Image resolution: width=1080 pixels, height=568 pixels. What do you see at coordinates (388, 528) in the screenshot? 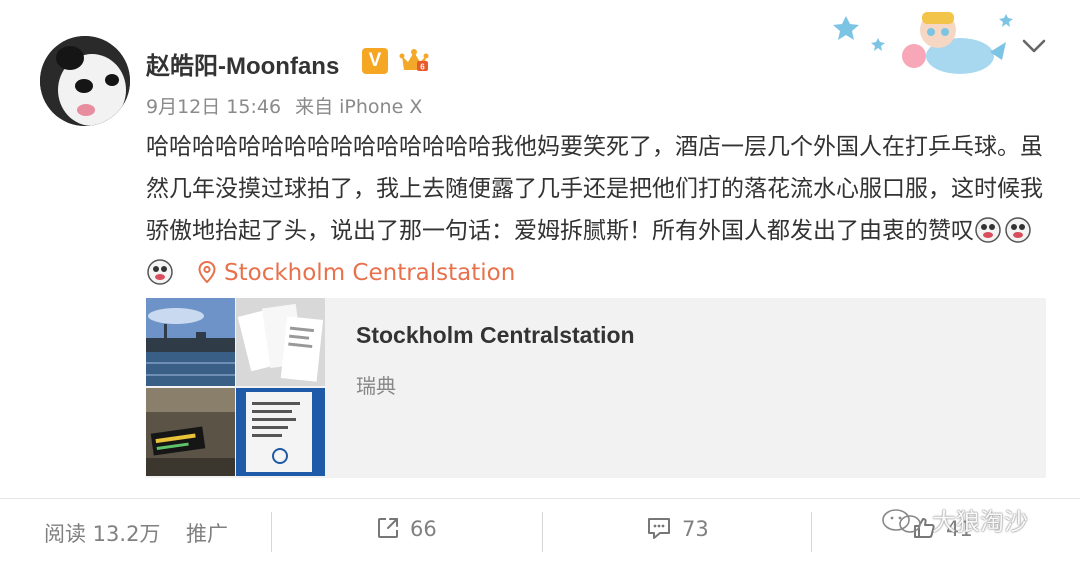
I see `repost-icon` at bounding box center [388, 528].